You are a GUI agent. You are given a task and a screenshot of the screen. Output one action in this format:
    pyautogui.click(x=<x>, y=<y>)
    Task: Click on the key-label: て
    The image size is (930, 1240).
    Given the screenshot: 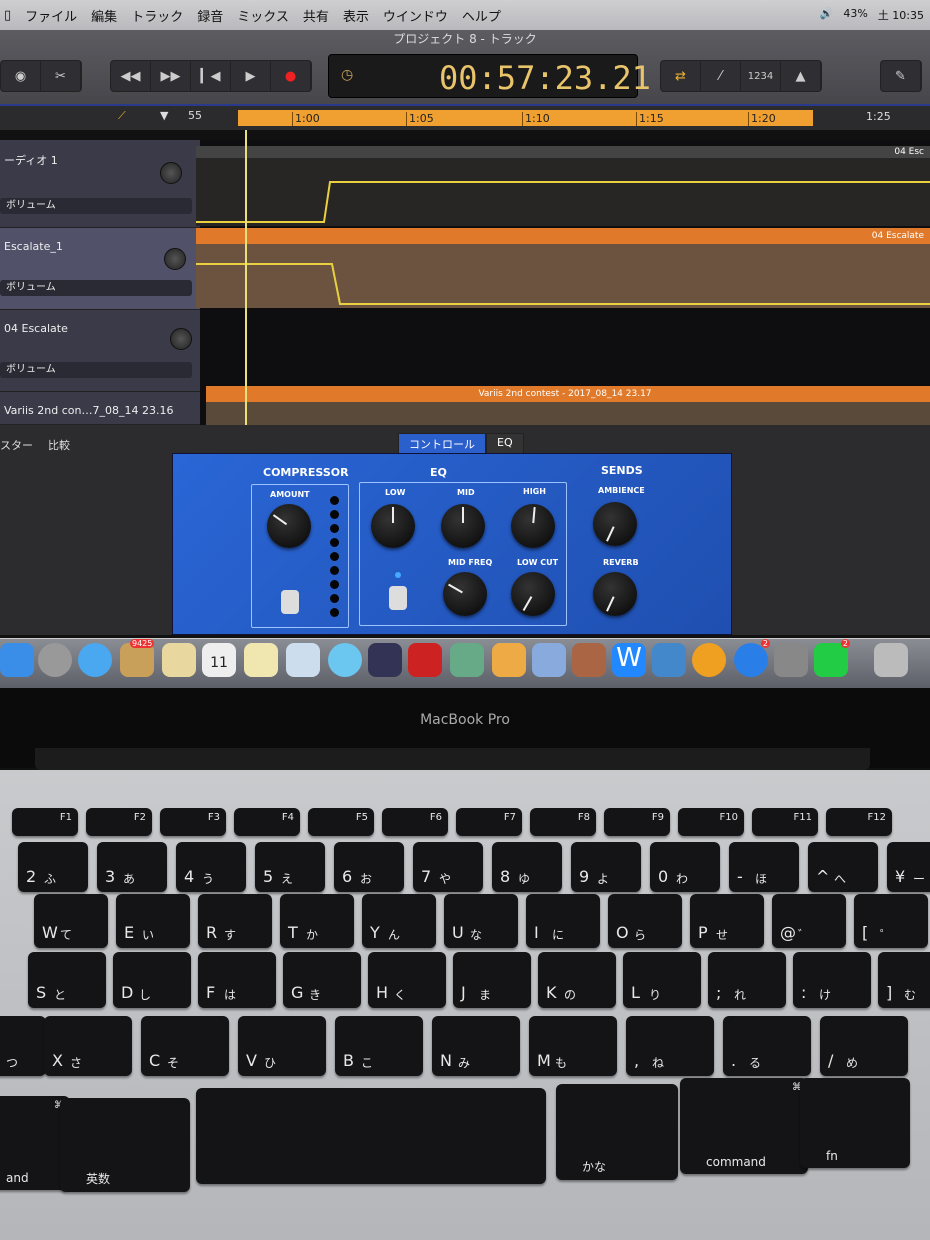 What is the action you would take?
    pyautogui.click(x=66, y=935)
    